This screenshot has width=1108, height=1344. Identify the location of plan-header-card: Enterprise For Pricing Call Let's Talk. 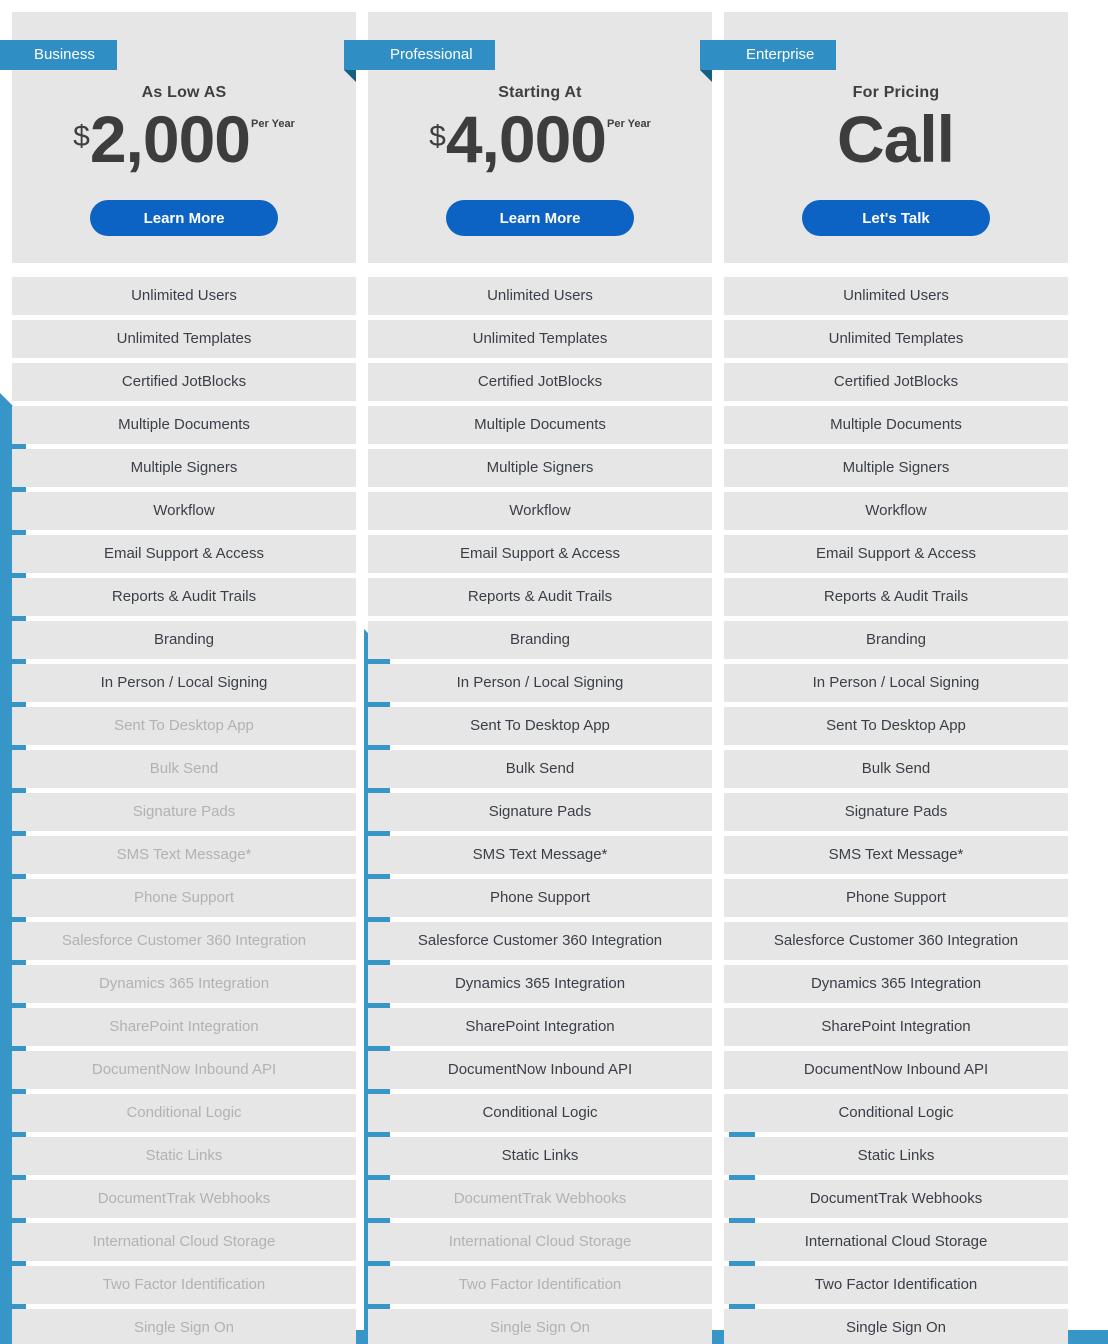
(884, 137).